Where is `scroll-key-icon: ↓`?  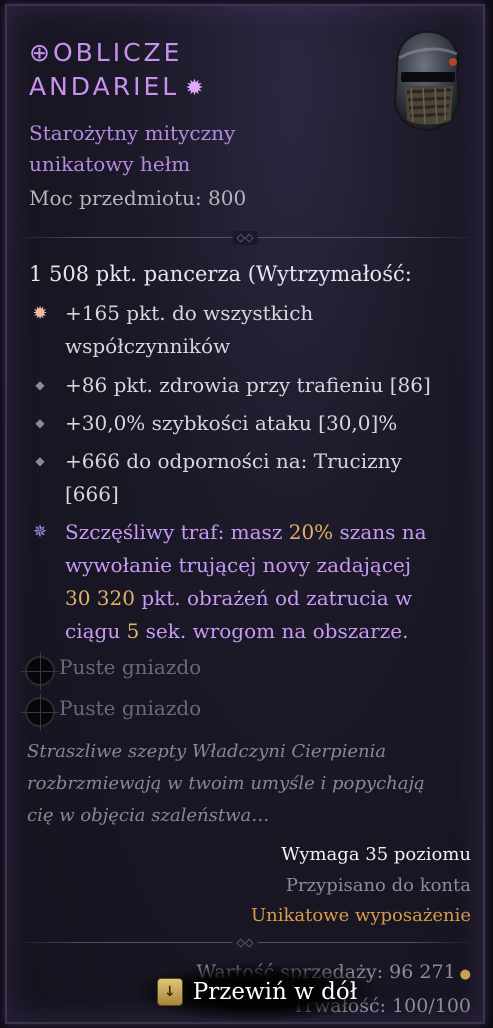
scroll-key-icon: ↓ is located at coordinates (169, 992).